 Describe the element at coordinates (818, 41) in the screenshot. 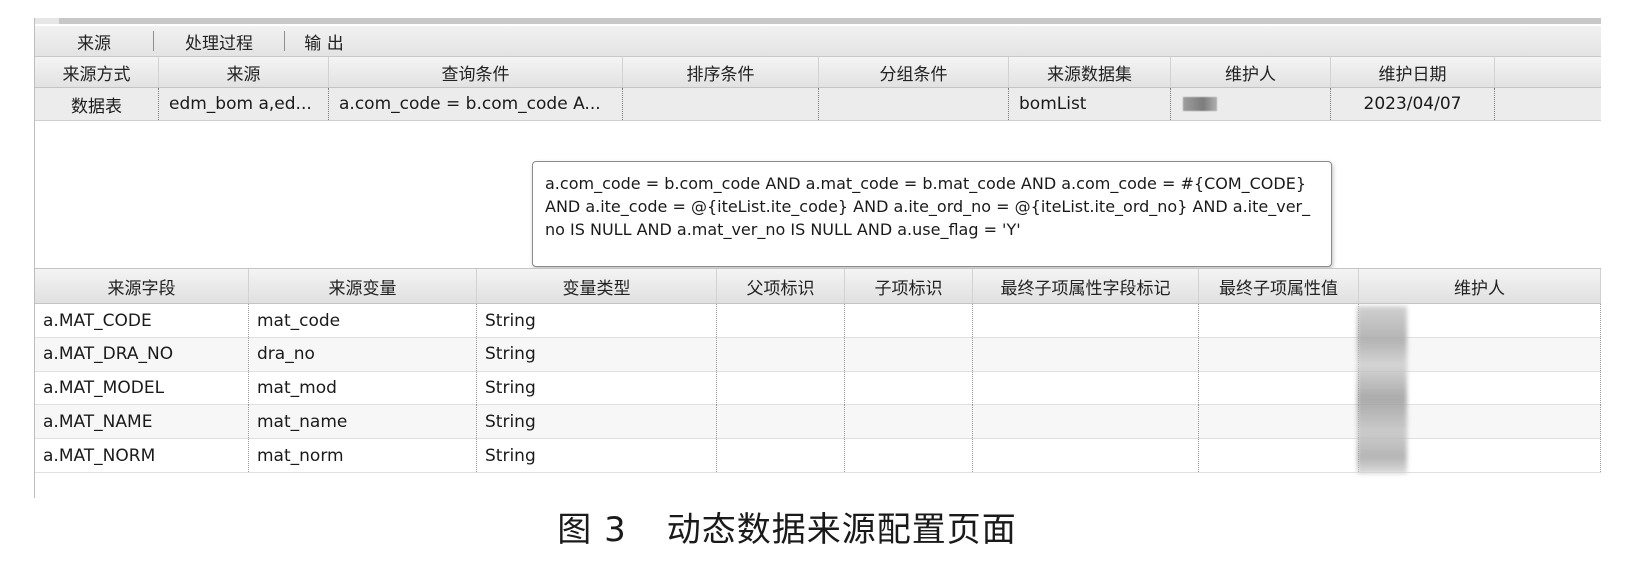

I see `tab-bar: 来源 处理过程 输 出` at that location.